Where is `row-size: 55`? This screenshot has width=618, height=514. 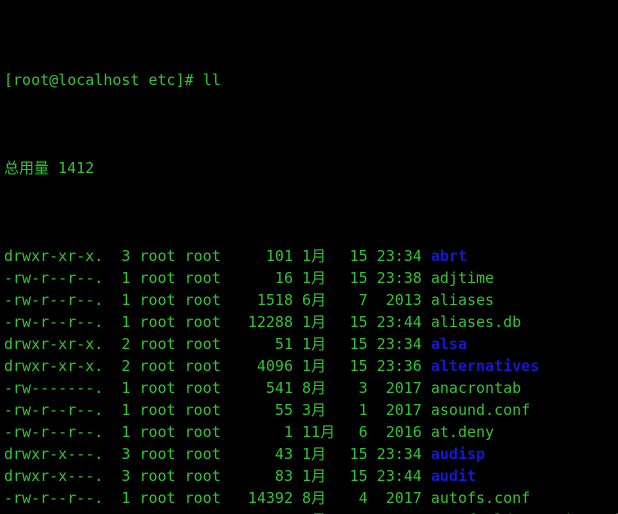
row-size: 55 is located at coordinates (261, 410).